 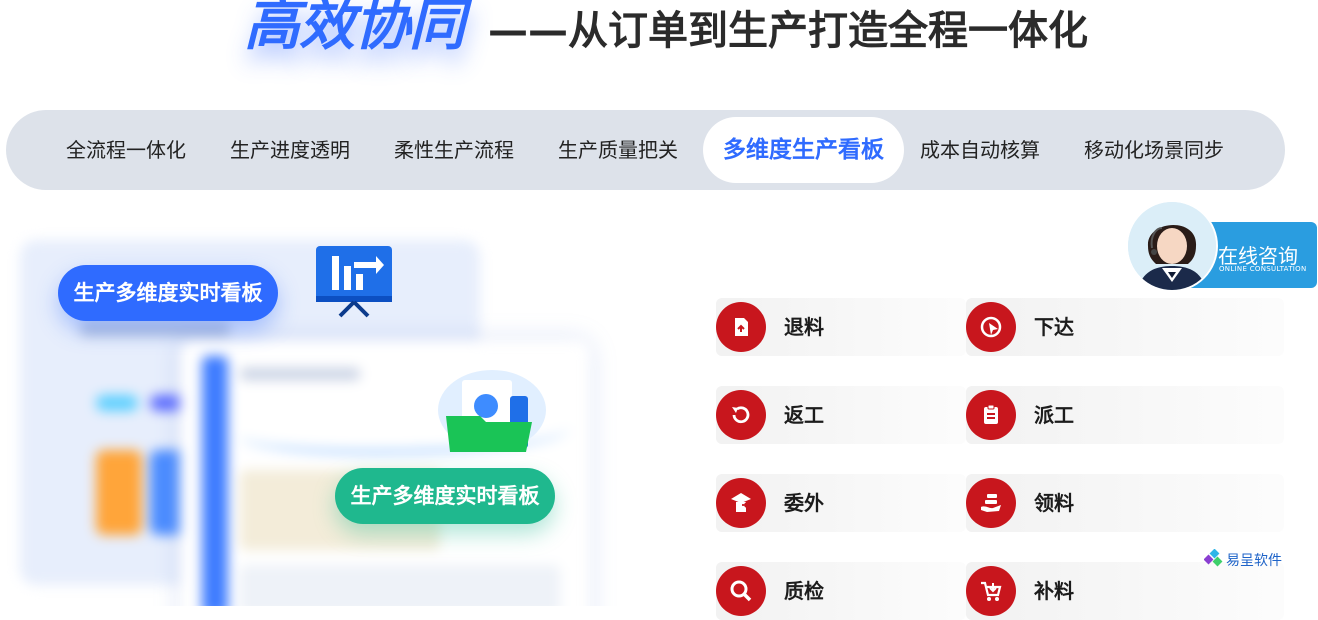 I want to click on online-consultation-widget: 在线咨询 ONLINE CONSULTATION, so click(x=1222, y=246).